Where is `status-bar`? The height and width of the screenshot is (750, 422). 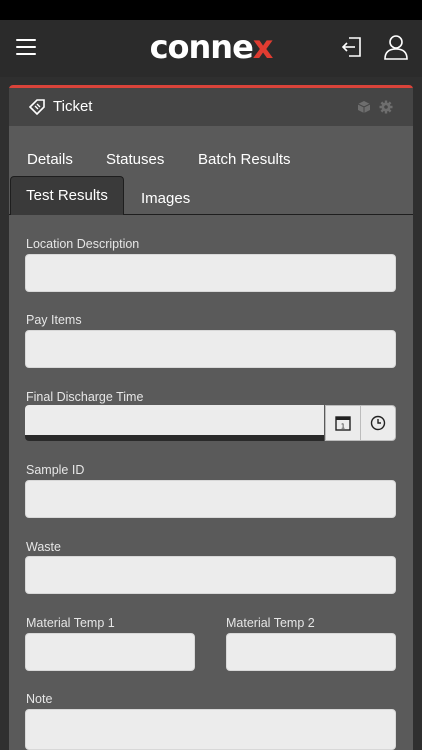 status-bar is located at coordinates (211, 10).